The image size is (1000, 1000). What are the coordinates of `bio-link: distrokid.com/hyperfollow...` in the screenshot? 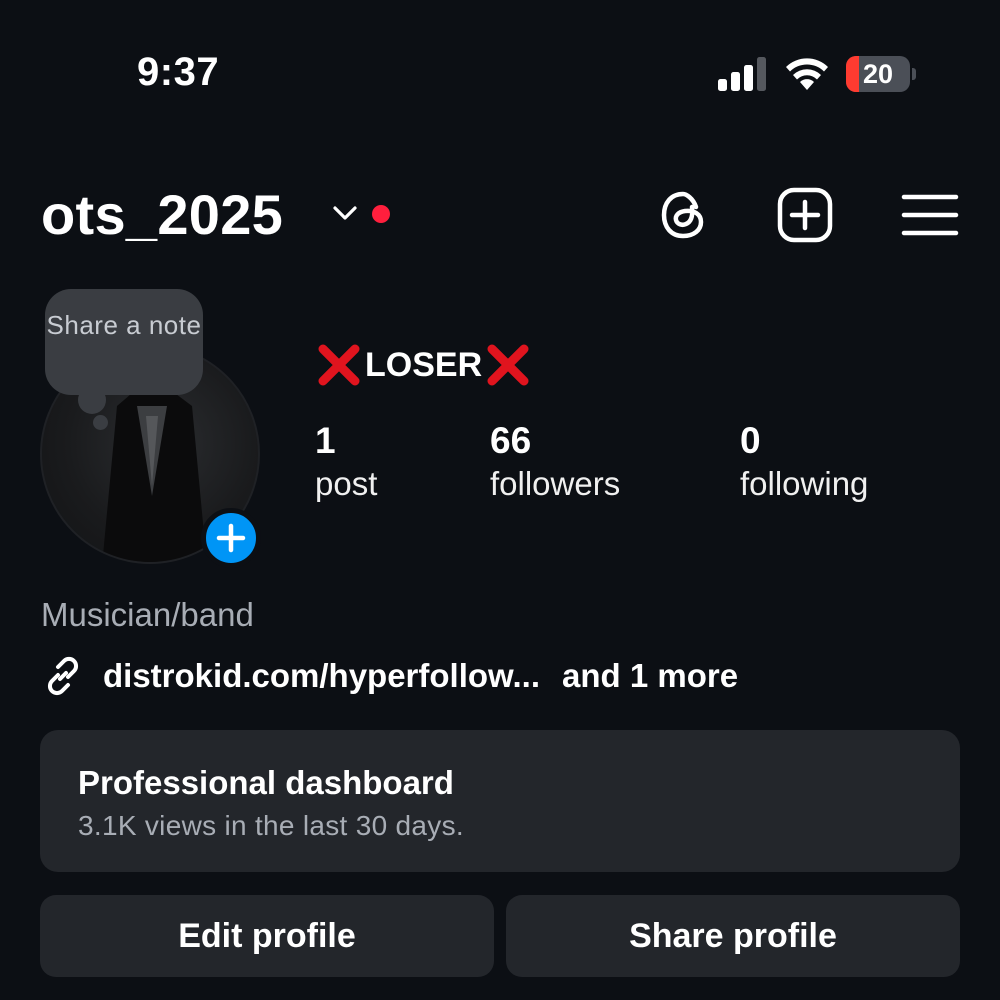 It's located at (321, 676).